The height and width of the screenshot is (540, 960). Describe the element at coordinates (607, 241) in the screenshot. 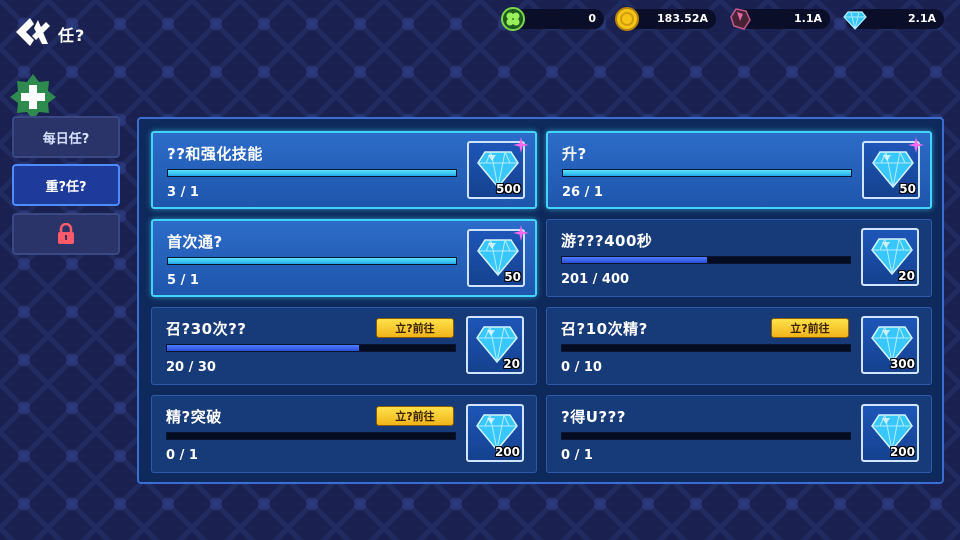

I see `task-name: 游???400秒` at that location.